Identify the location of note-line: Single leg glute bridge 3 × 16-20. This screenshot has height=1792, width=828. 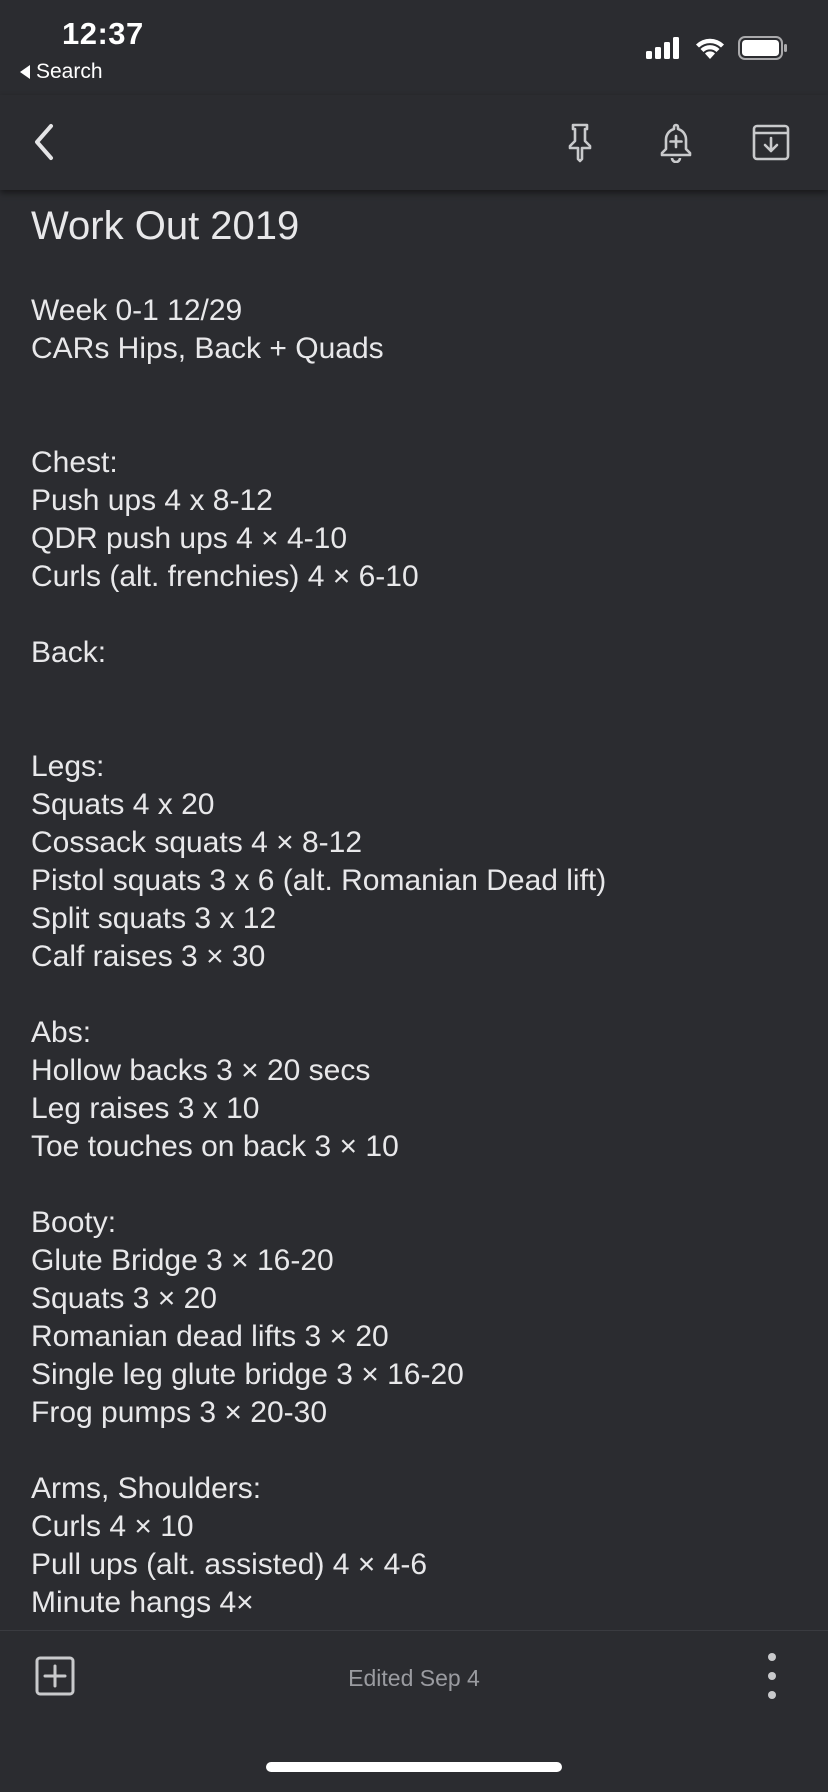
(247, 1374).